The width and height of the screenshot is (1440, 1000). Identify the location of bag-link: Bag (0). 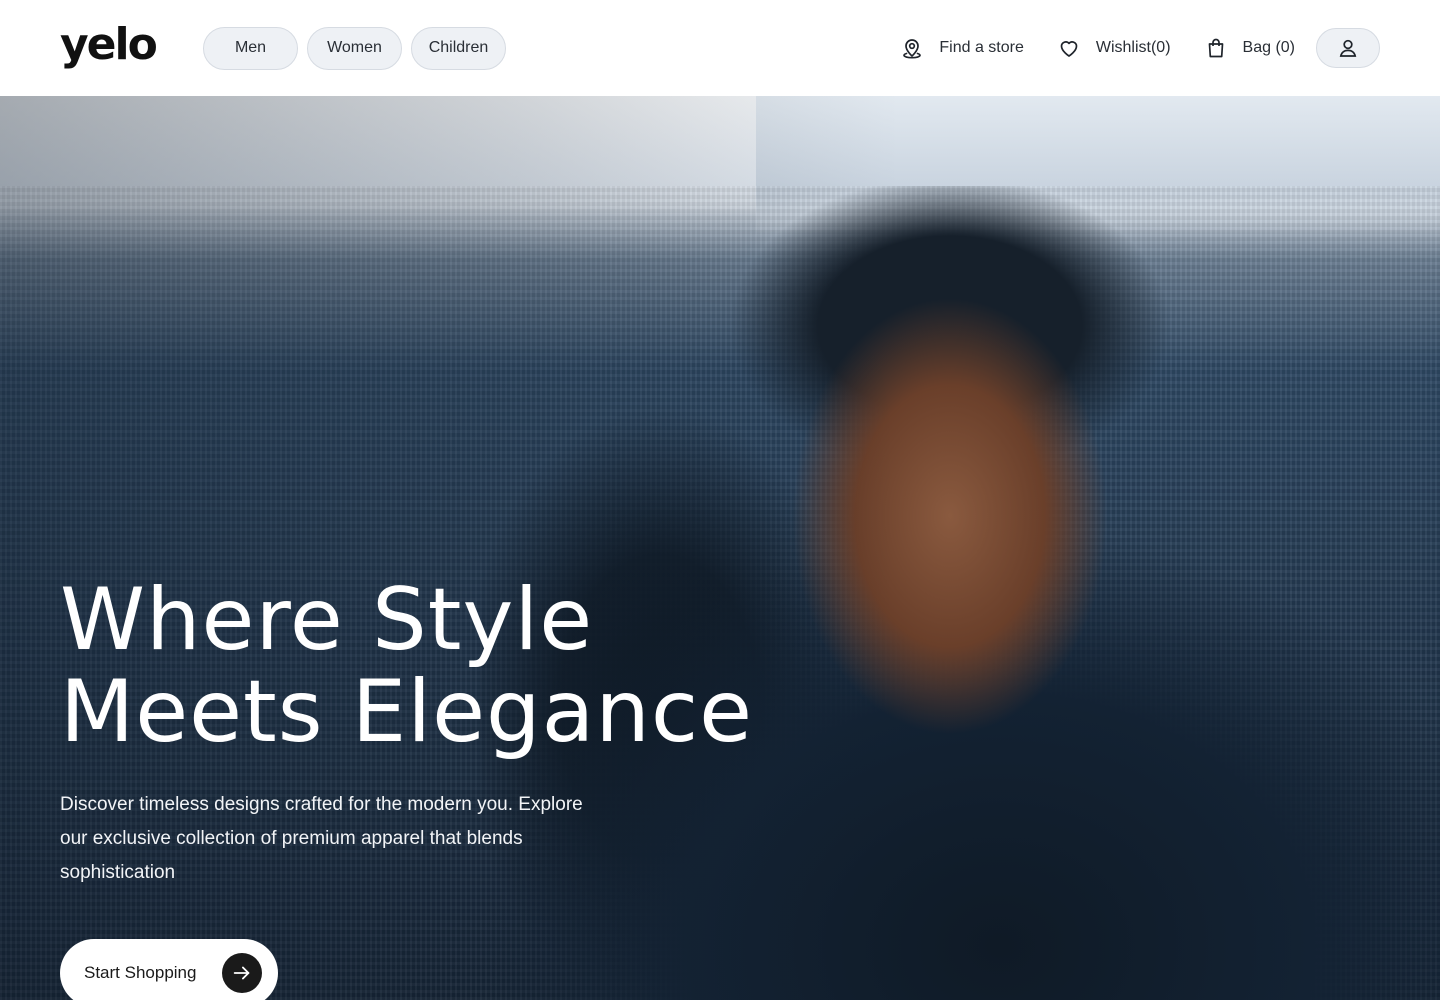
(1249, 48).